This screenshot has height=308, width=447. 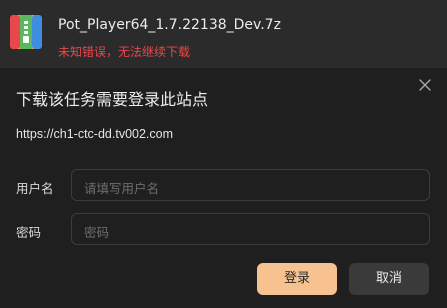 I want to click on archive-file-icon, so click(x=26, y=32).